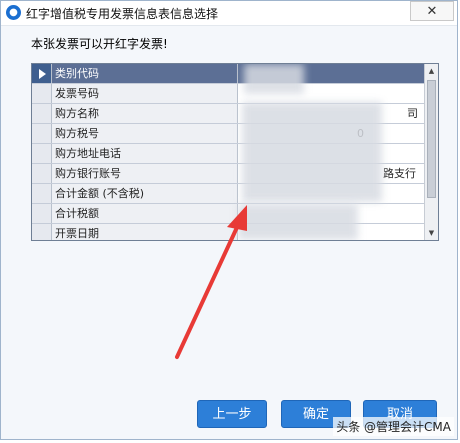 The image size is (460, 443). I want to click on prev-step-button: 上一步, so click(232, 414).